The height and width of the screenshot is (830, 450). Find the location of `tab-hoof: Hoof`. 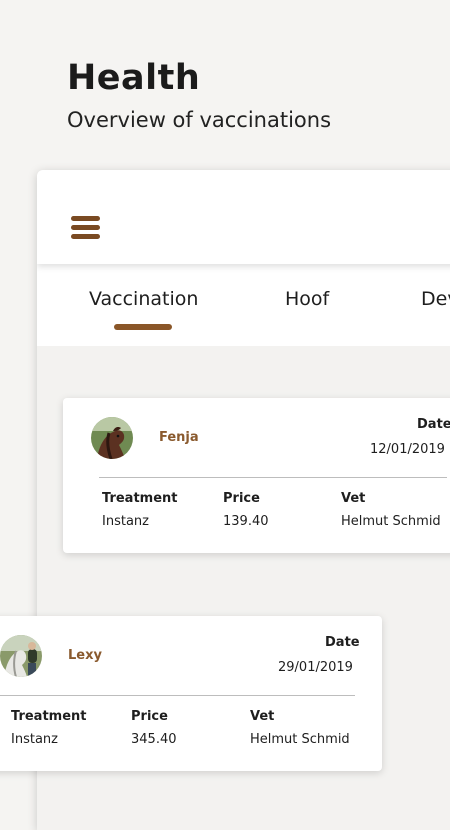

tab-hoof: Hoof is located at coordinates (307, 299).